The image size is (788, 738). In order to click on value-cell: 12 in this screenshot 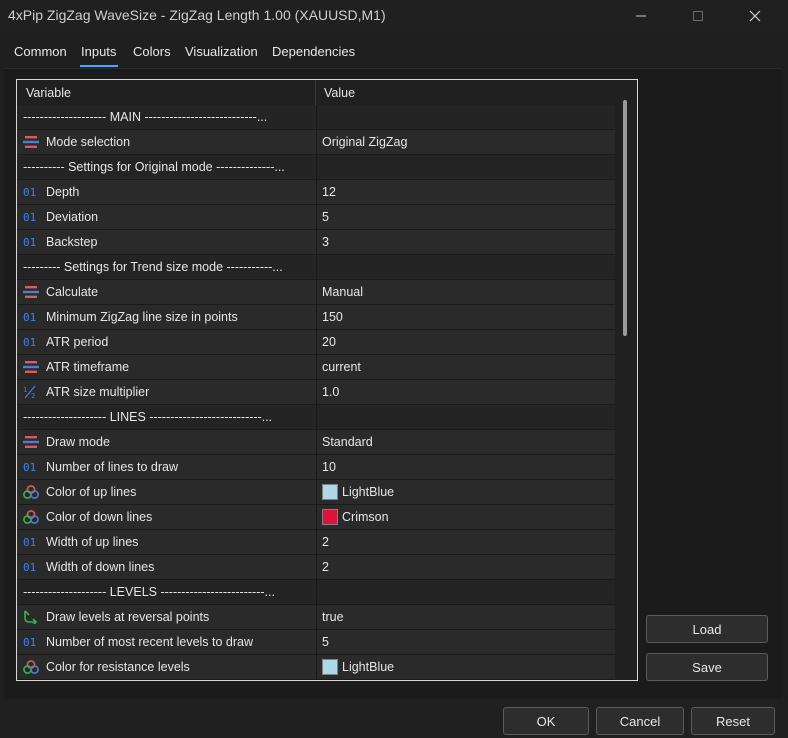, I will do `click(466, 192)`.